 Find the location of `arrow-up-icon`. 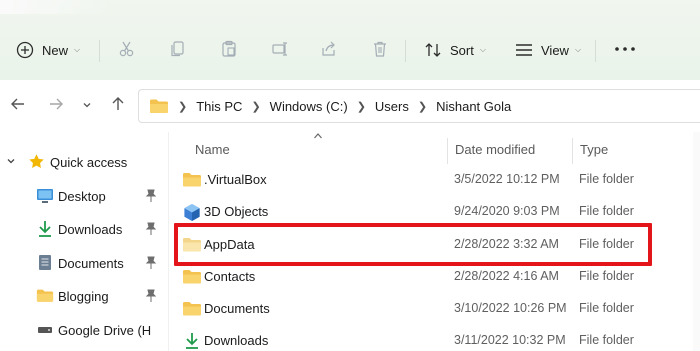

arrow-up-icon is located at coordinates (118, 105).